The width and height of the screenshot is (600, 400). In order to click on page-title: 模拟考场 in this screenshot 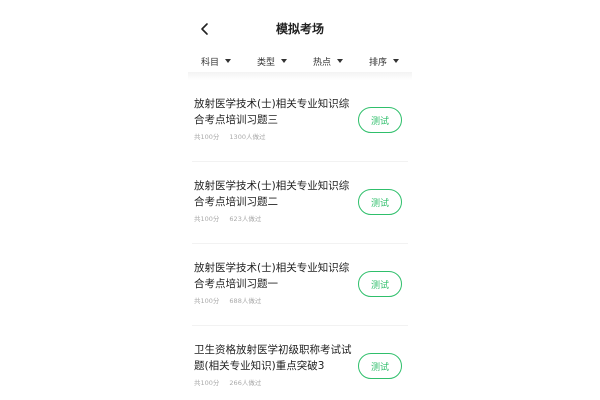, I will do `click(299, 29)`.